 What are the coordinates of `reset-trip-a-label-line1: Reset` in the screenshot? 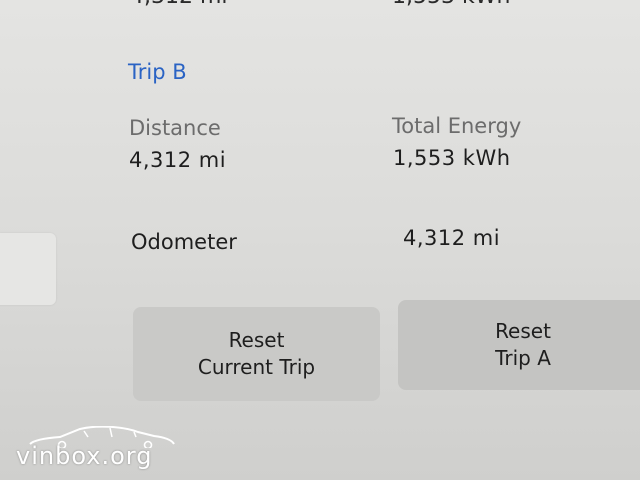 It's located at (523, 331).